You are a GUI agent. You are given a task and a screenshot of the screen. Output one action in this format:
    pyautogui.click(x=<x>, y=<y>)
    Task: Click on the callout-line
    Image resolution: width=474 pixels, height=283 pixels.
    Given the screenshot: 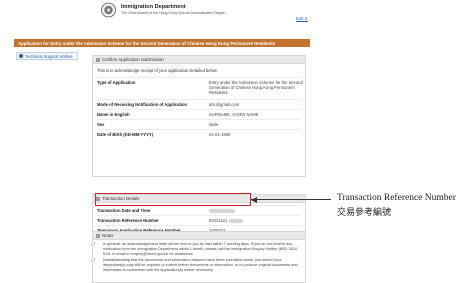 What is the action you would take?
    pyautogui.click(x=291, y=199)
    